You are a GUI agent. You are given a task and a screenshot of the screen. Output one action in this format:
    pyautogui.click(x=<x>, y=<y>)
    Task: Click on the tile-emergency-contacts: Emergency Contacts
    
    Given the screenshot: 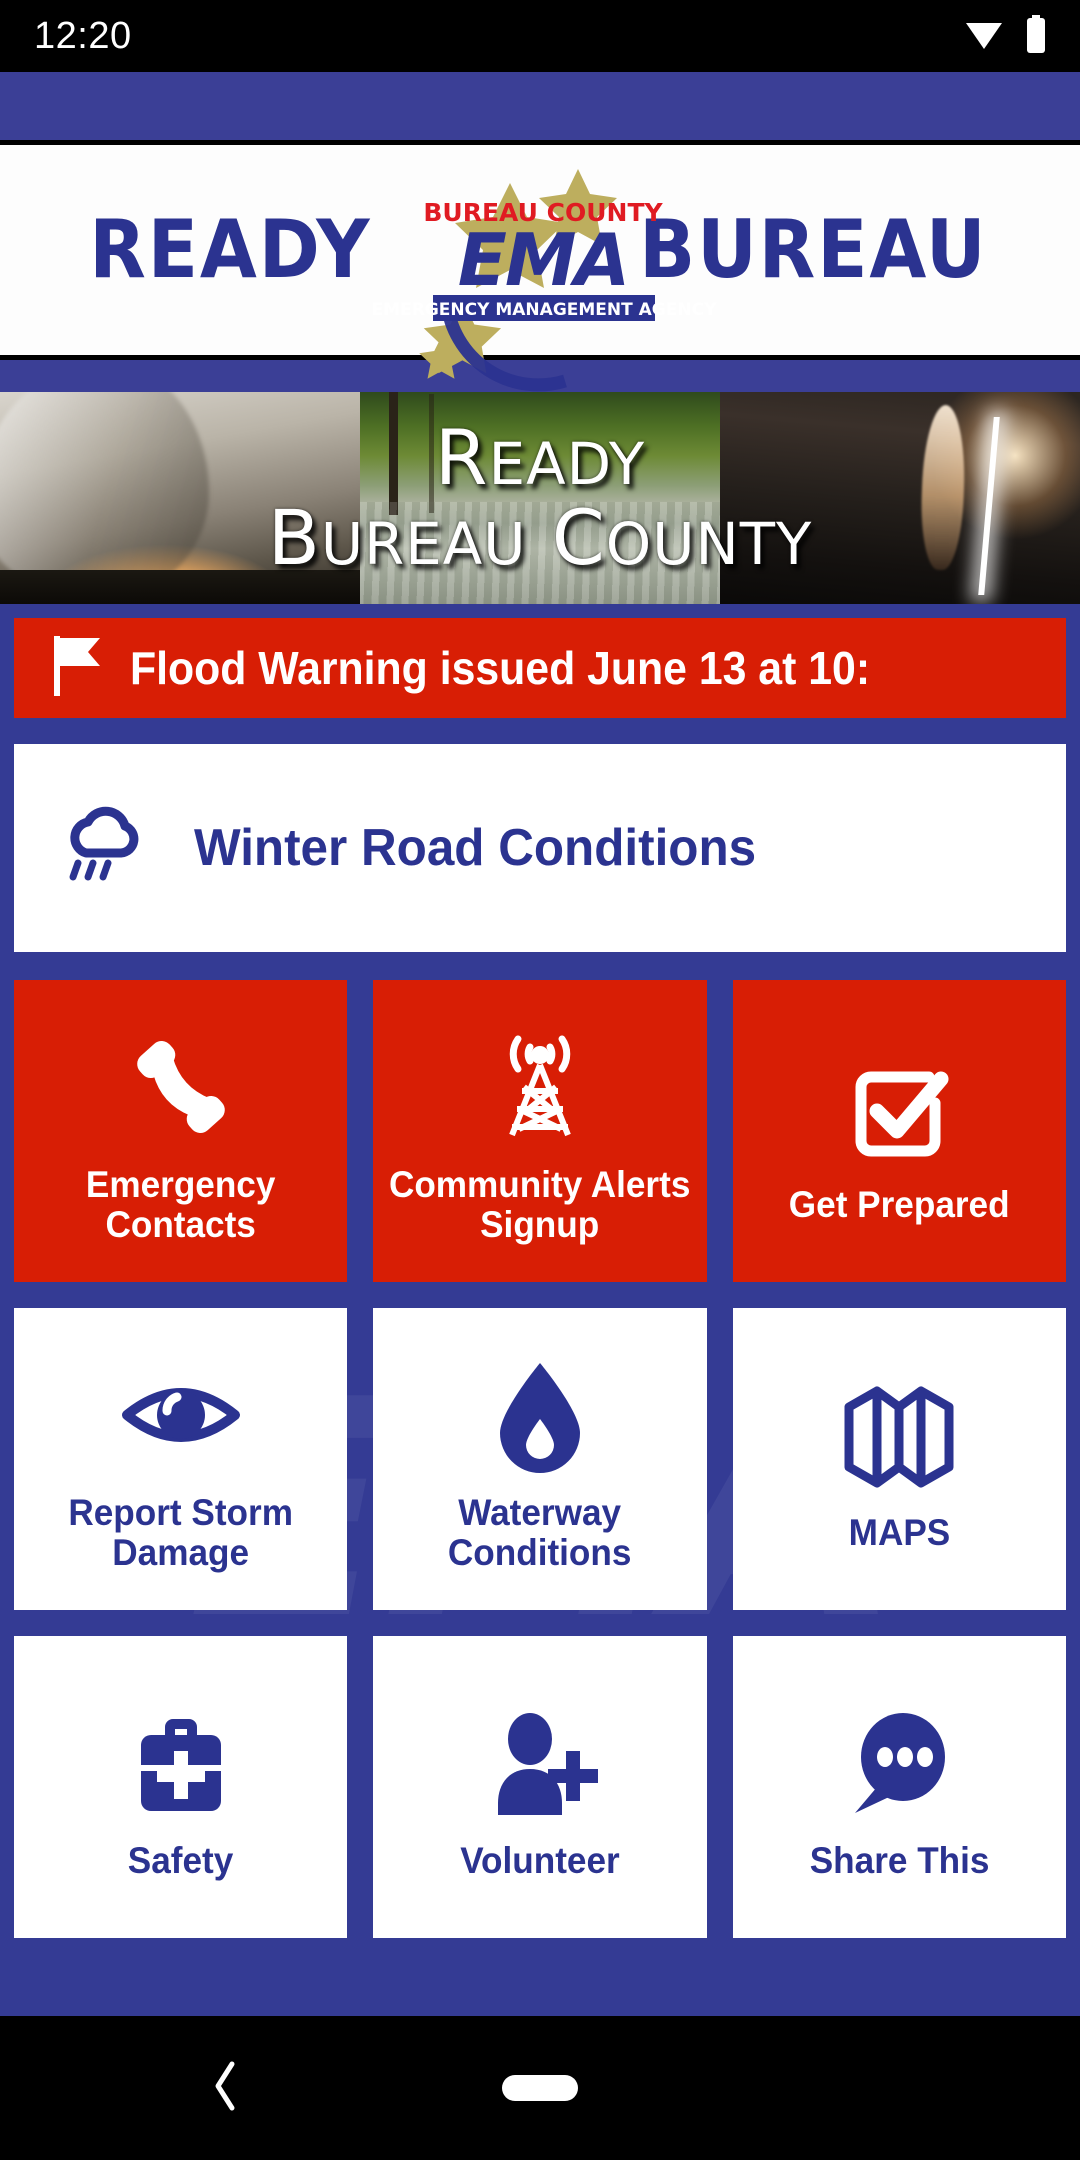 What is the action you would take?
    pyautogui.click(x=181, y=1131)
    